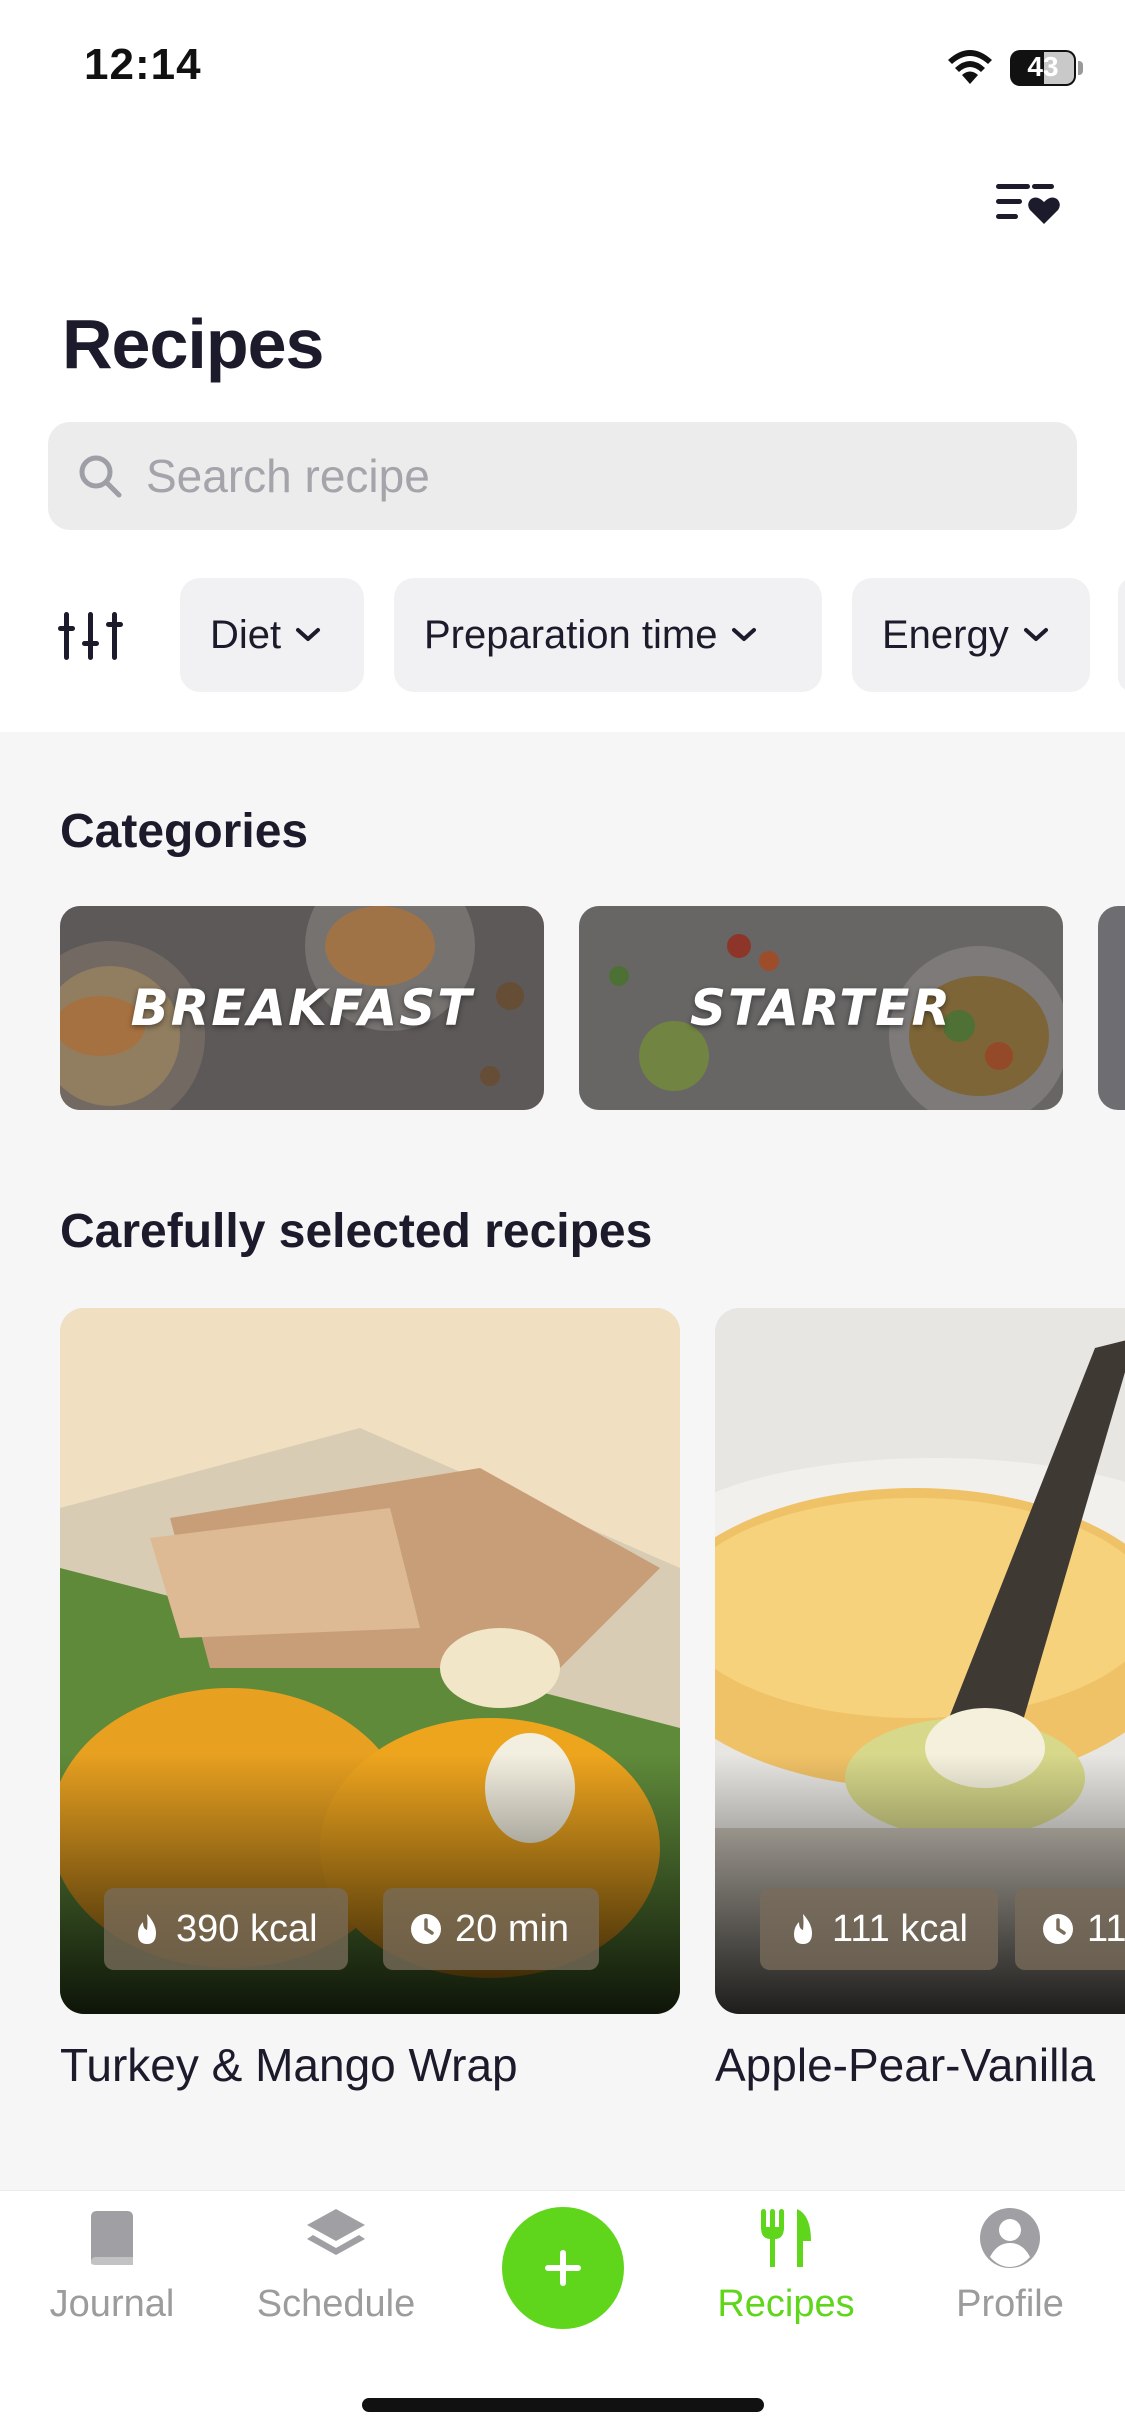 The image size is (1125, 2436). I want to click on tab-label: Profile, so click(1010, 2304).